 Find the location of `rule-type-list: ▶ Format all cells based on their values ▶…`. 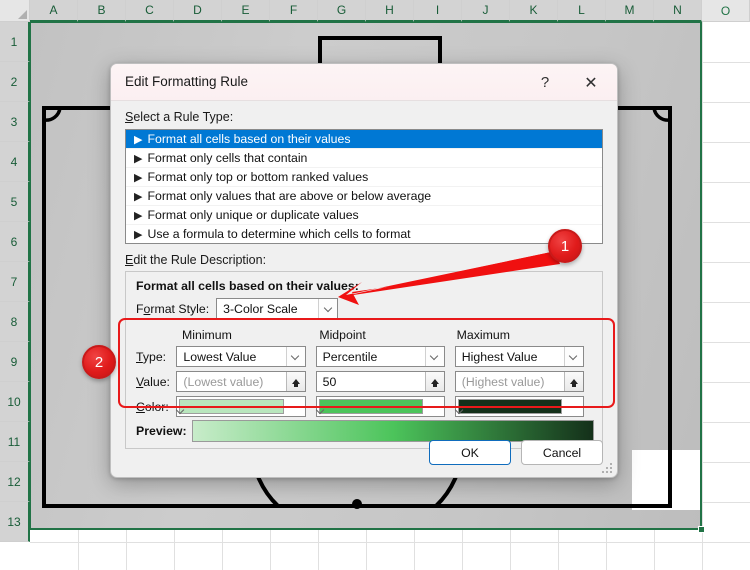

rule-type-list: ▶ Format all cells based on their values ▶… is located at coordinates (364, 186).